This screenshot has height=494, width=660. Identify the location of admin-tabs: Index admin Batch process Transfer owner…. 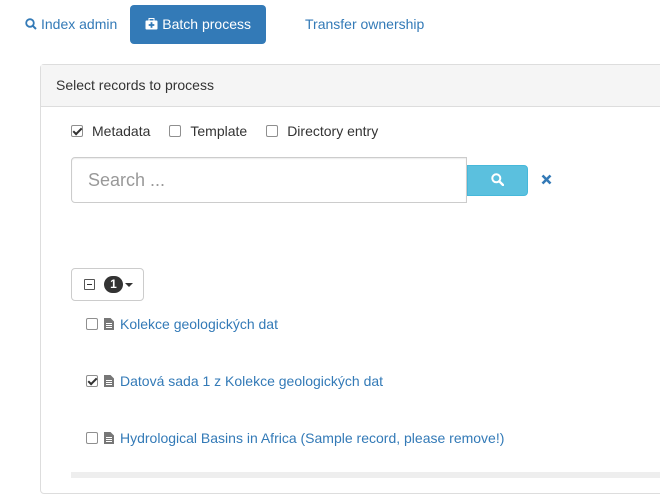
(224, 24).